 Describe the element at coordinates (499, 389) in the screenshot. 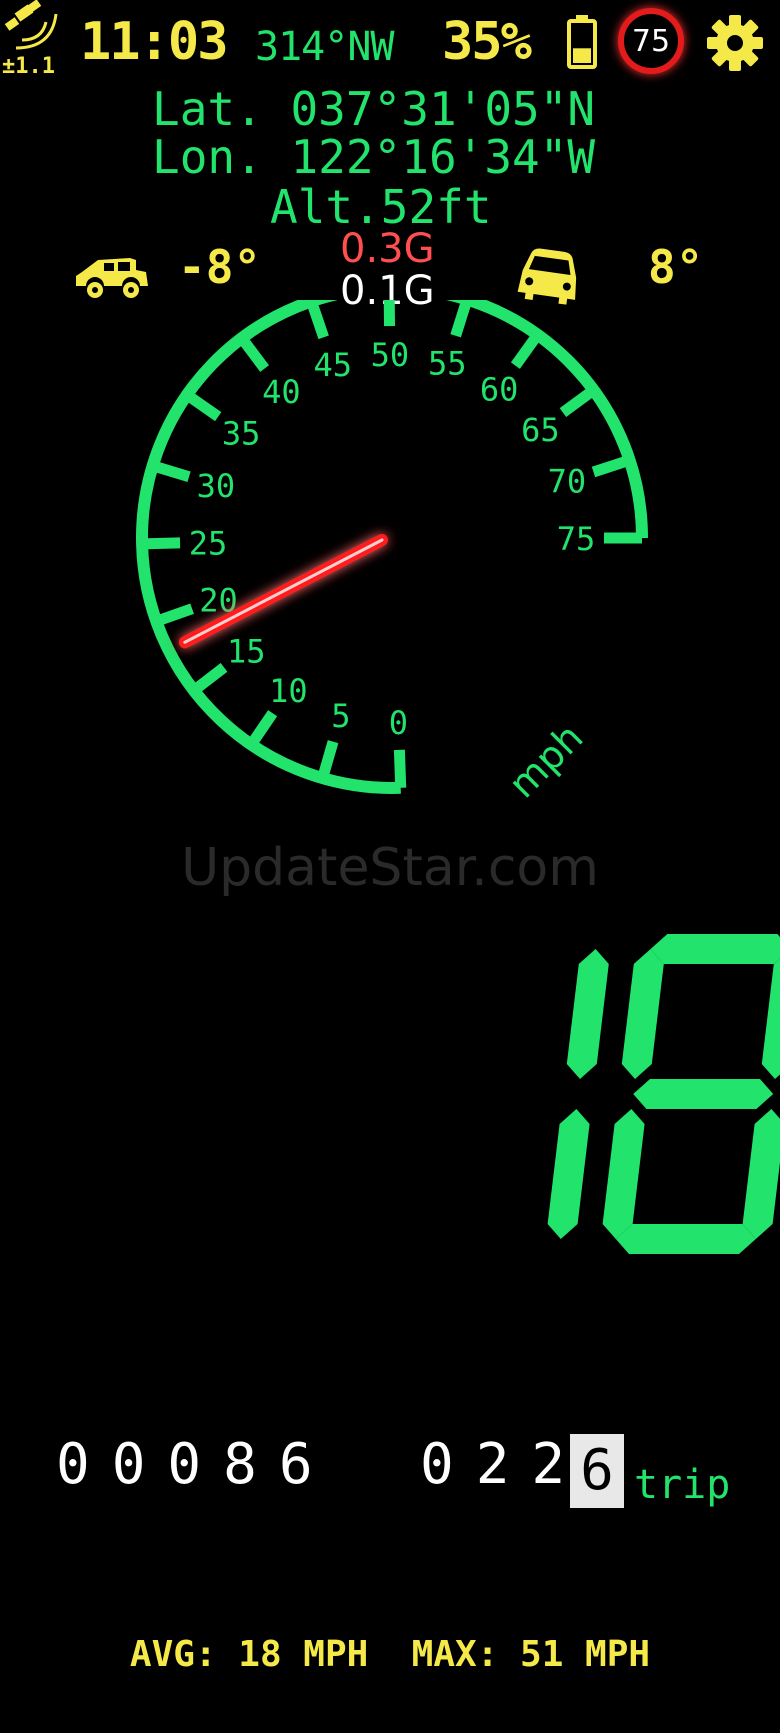

I see `gauge-tick-label: 60` at that location.